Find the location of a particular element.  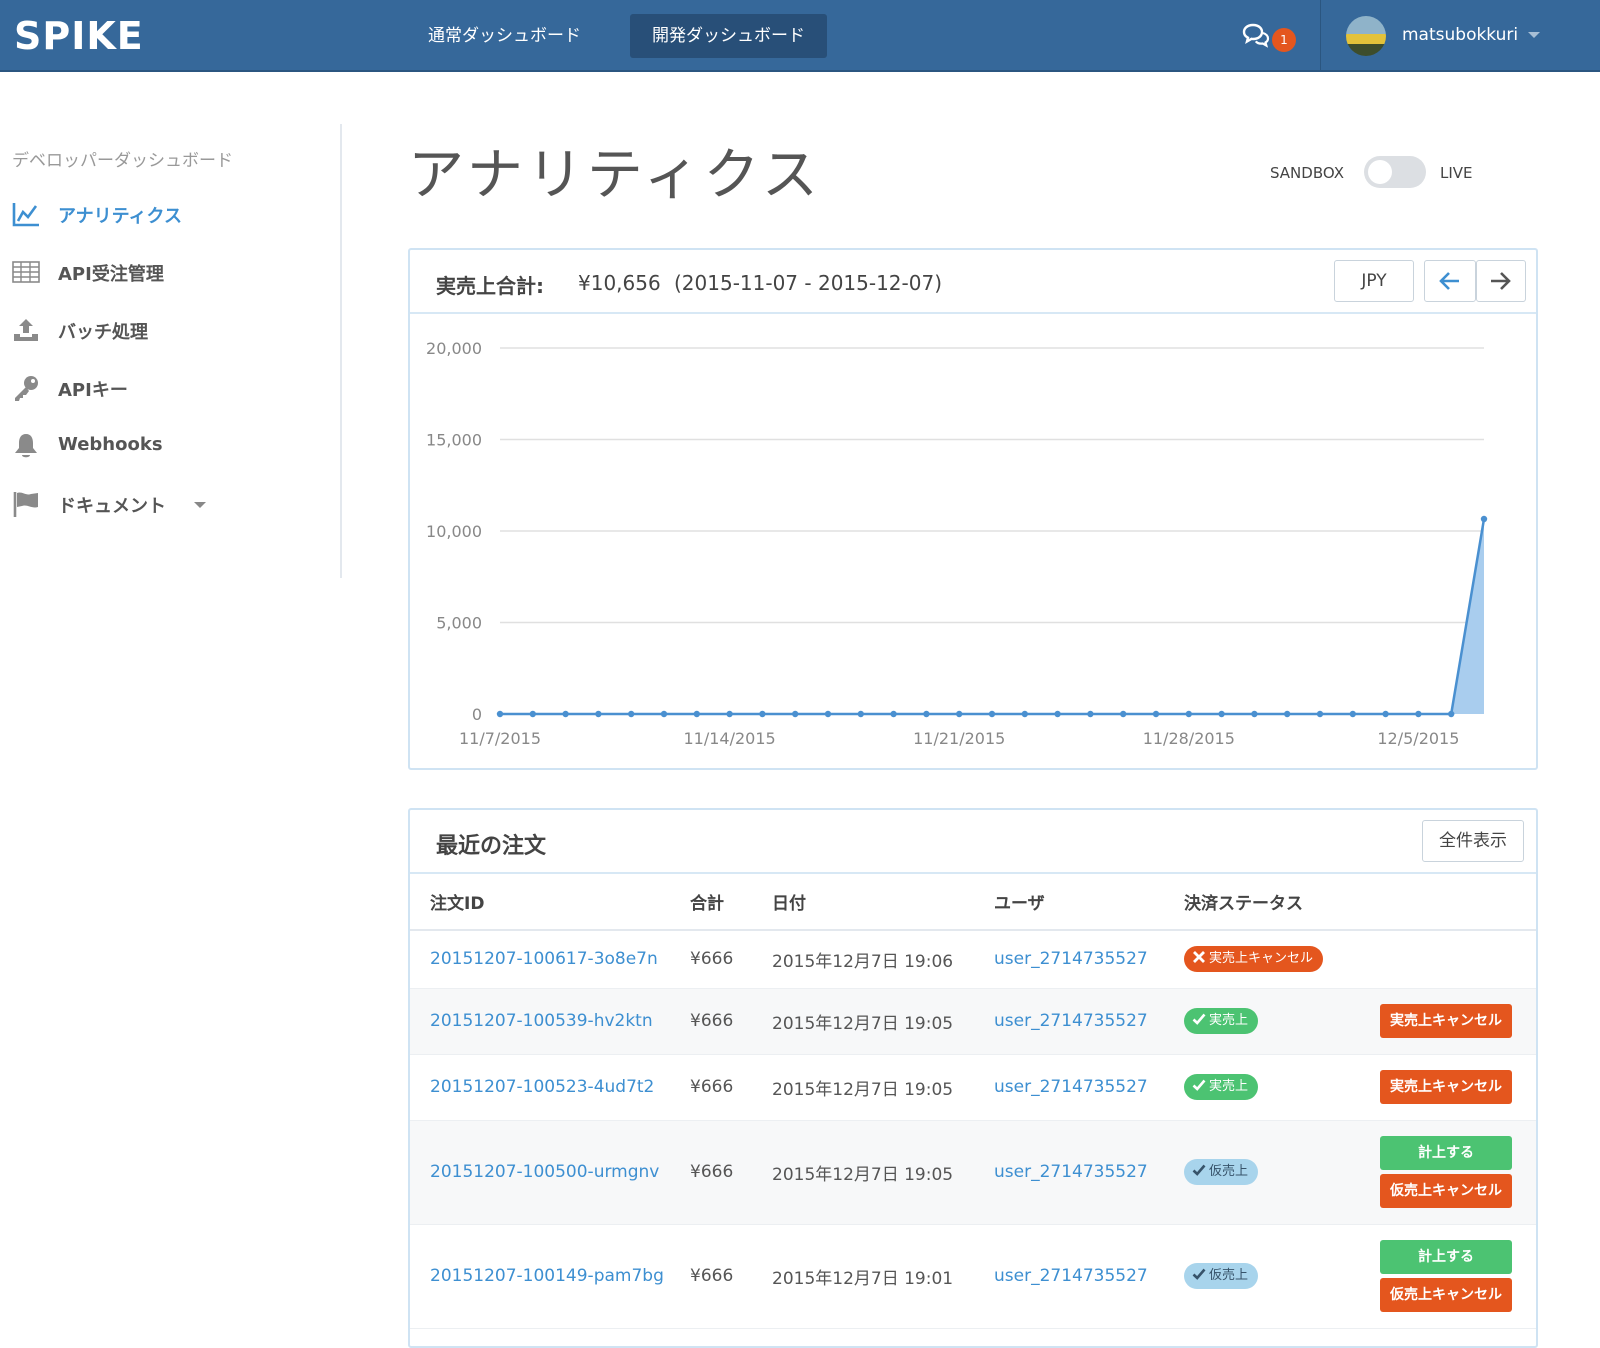

order-id-link-cell: 20151207-100523-4ud7t2 is located at coordinates (550, 1087).